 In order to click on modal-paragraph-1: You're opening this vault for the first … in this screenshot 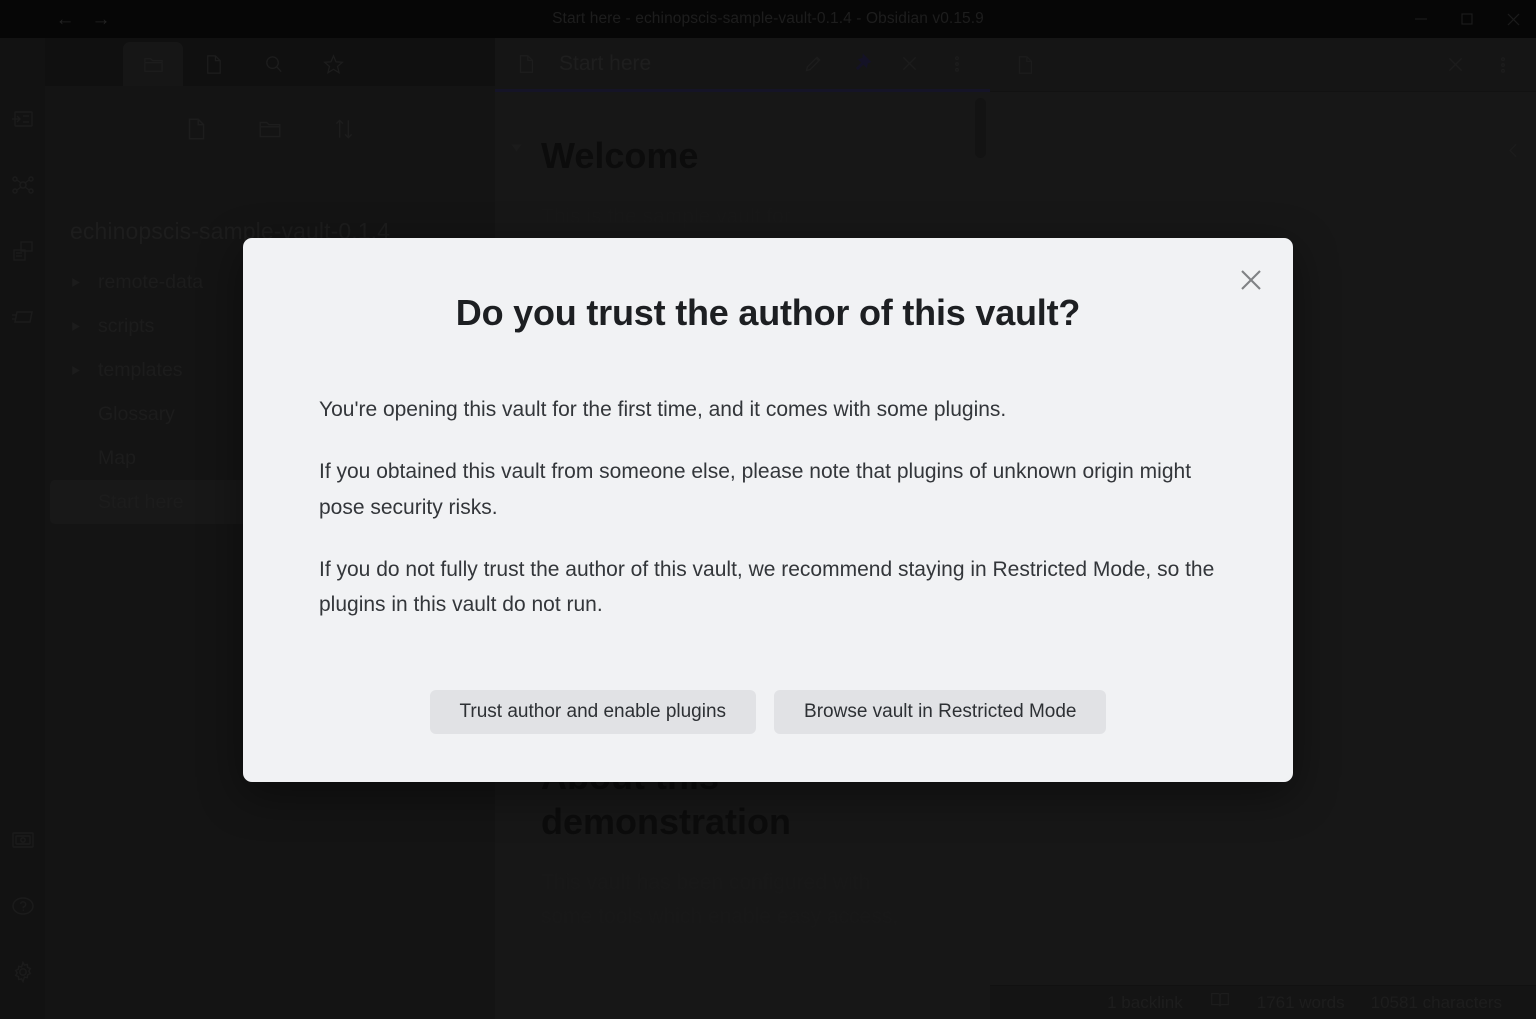, I will do `click(663, 409)`.